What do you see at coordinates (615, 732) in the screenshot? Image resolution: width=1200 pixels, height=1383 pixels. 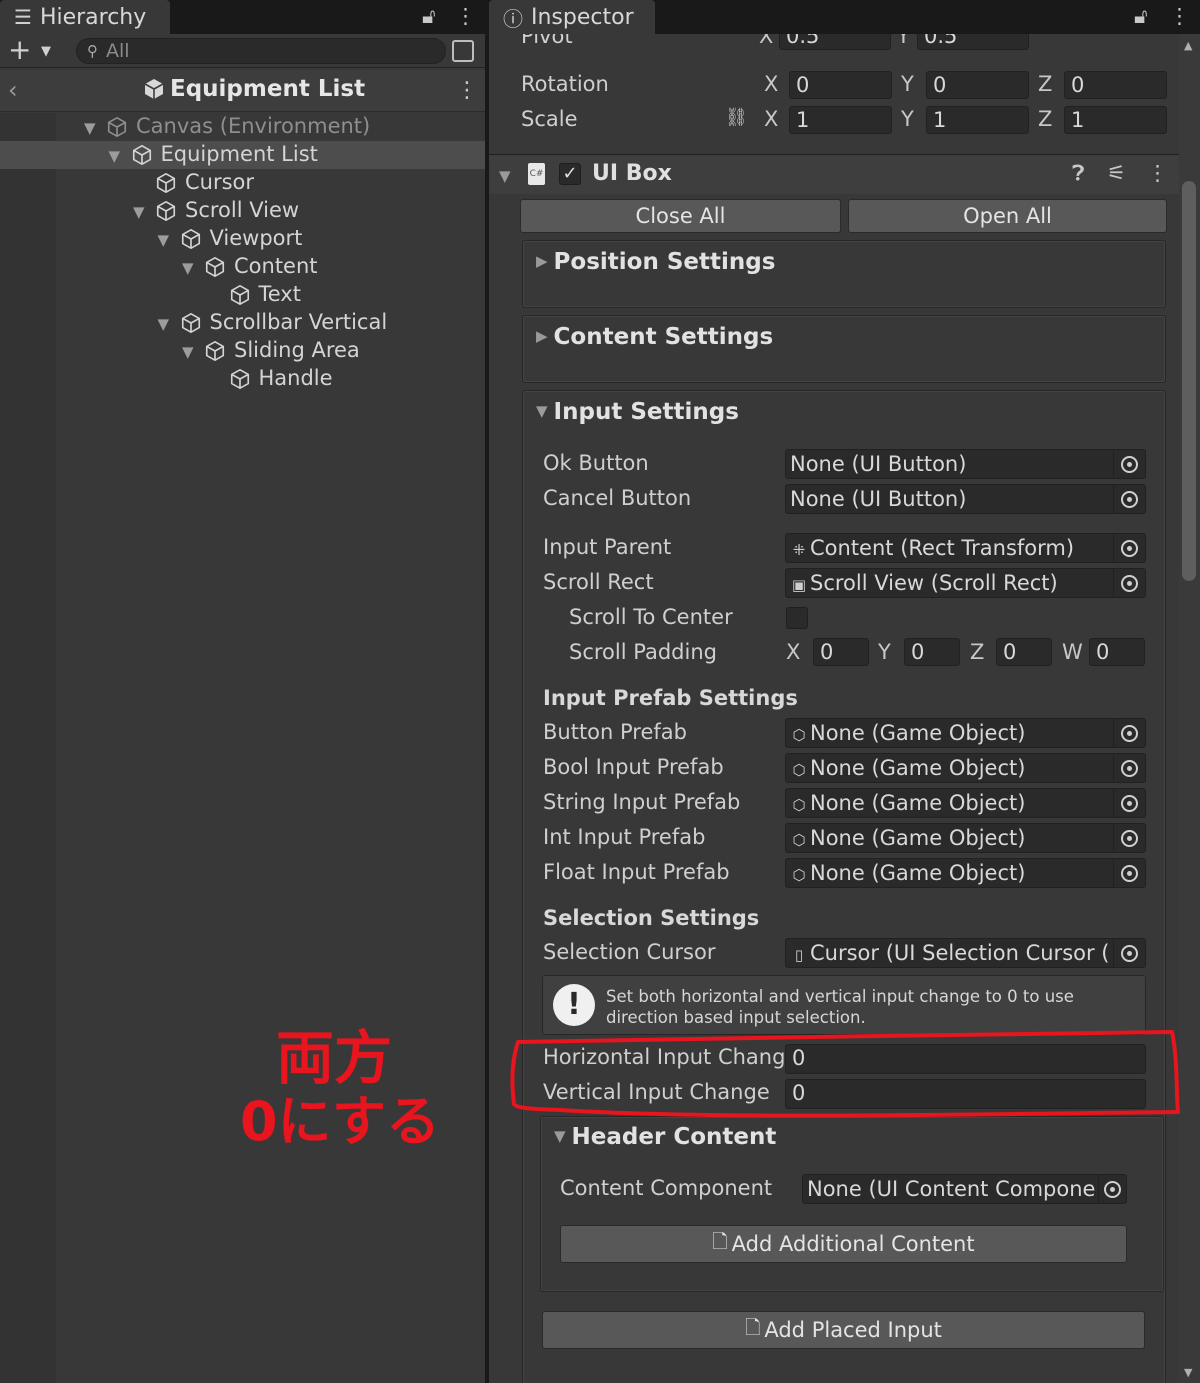 I see `button-prefab-label: Button Prefab` at bounding box center [615, 732].